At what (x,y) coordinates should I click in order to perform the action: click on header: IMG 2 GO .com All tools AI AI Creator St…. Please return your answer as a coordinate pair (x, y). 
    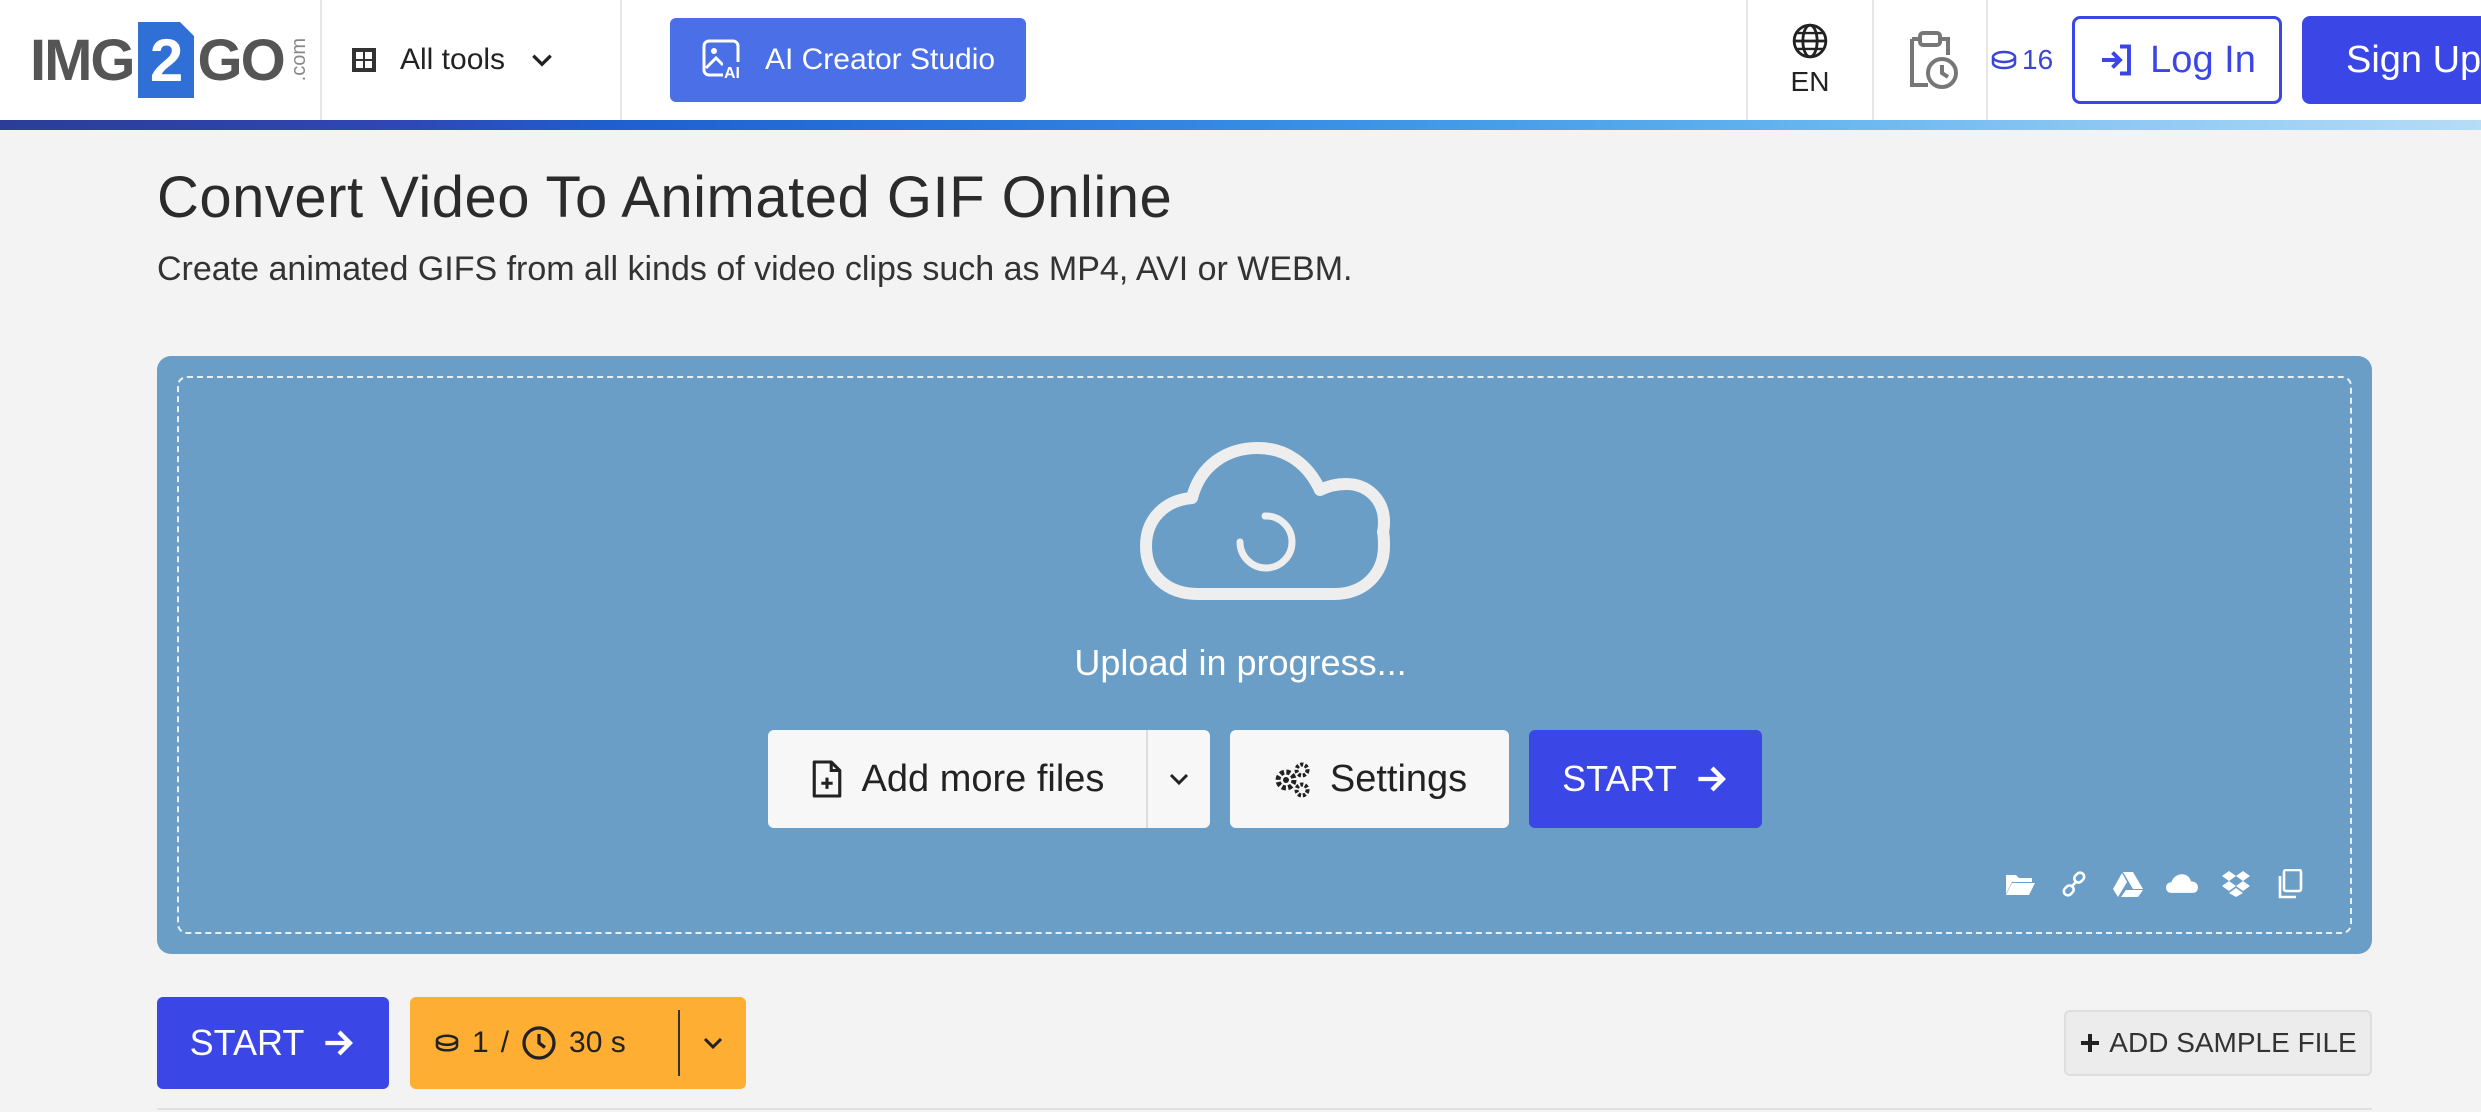
    Looking at the image, I should click on (1240, 60).